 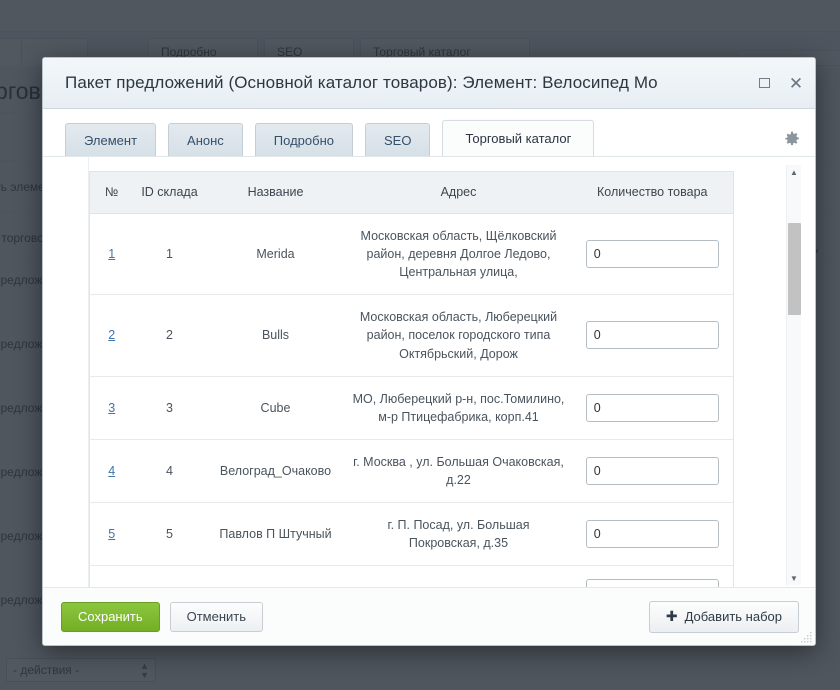 I want to click on cell-name: ИМ_Янгеля, so click(x=276, y=576).